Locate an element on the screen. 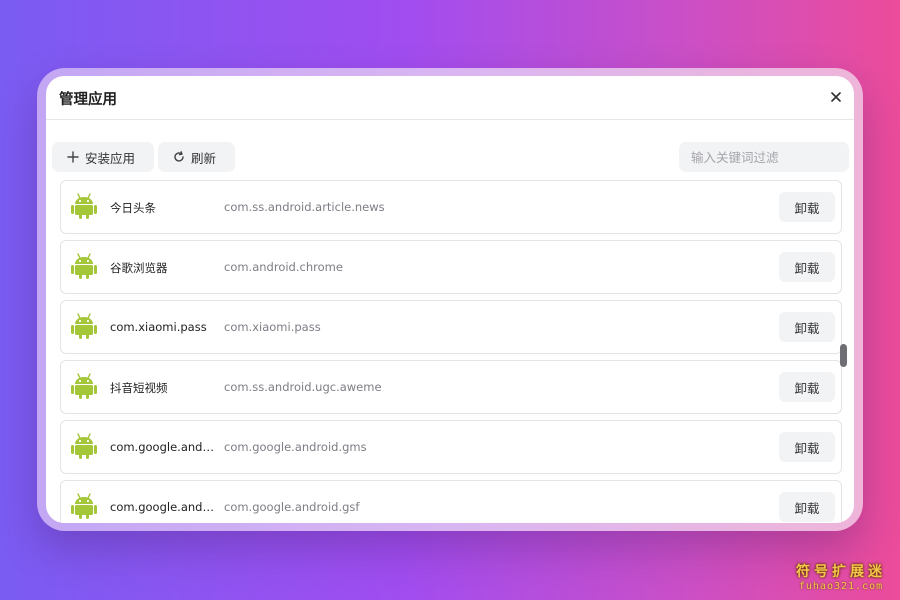 Image resolution: width=900 pixels, height=600 pixels. app-row: com.xiaomi.pass com.xiaomi.pass 卸载 is located at coordinates (451, 327).